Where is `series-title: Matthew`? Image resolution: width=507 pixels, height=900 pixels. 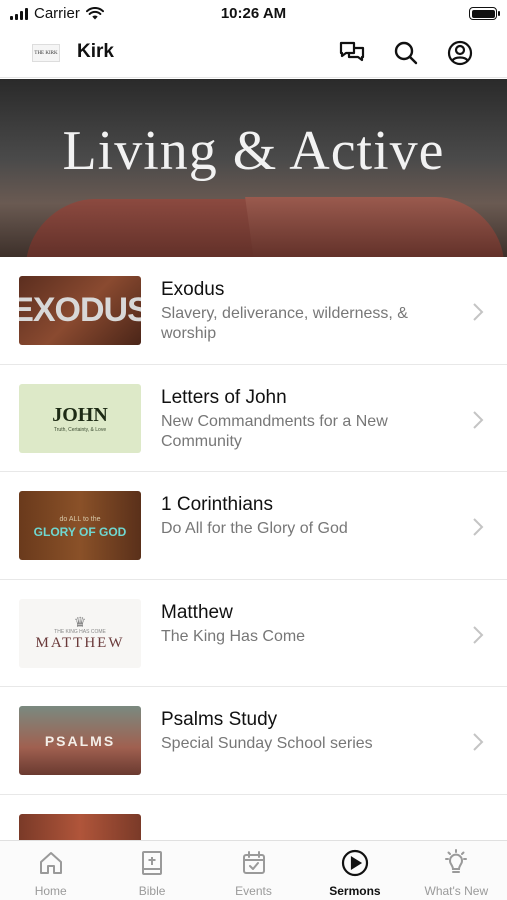
series-title: Matthew is located at coordinates (197, 612).